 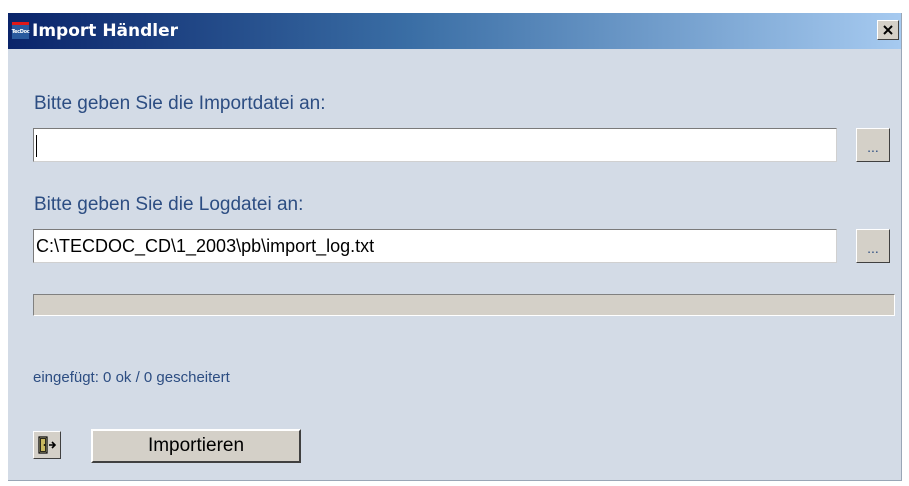 I want to click on import-progress-bar, so click(x=464, y=305).